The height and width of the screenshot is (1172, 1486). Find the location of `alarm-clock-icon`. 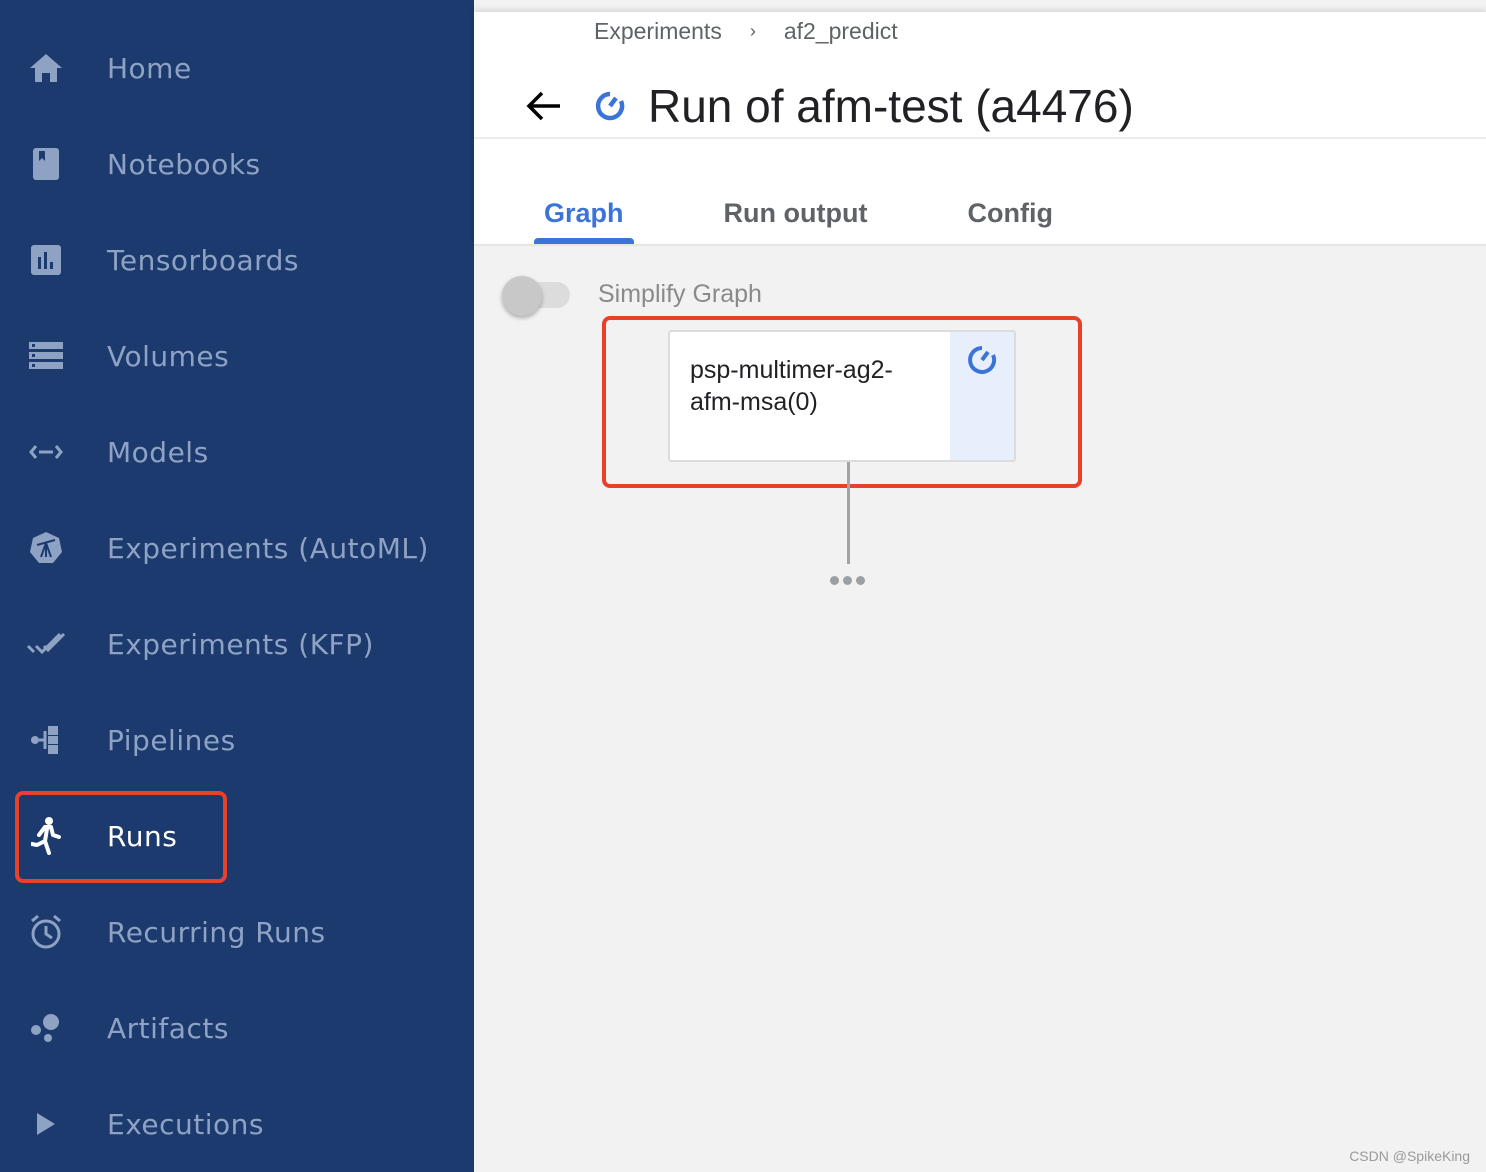

alarm-clock-icon is located at coordinates (46, 932).